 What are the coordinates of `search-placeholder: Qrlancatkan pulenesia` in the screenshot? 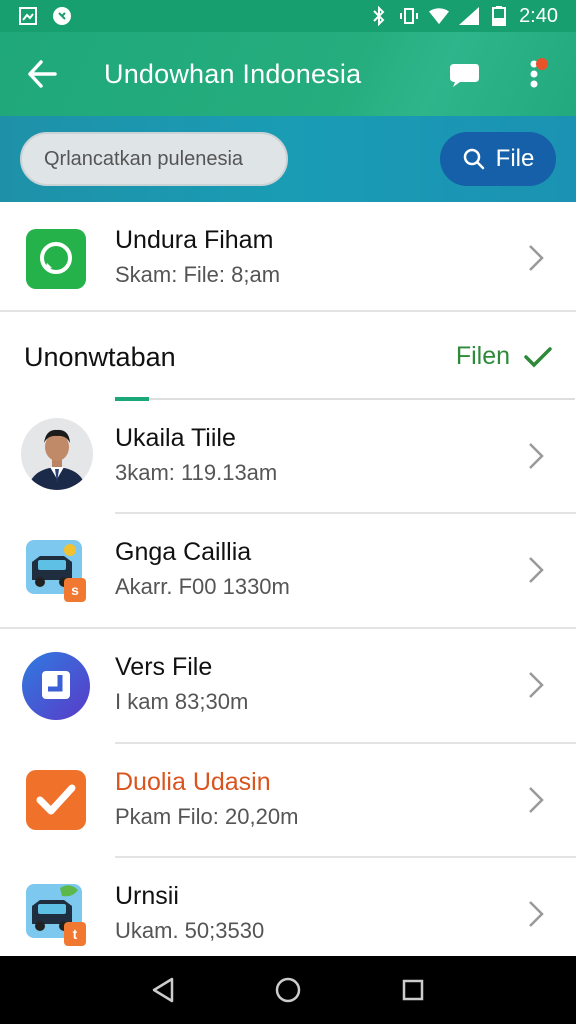 It's located at (144, 158).